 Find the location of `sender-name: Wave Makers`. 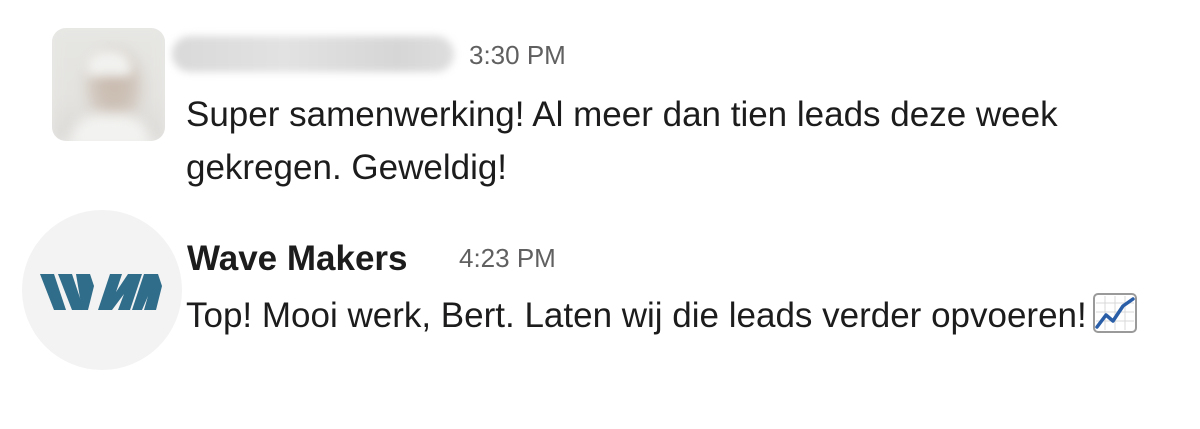

sender-name: Wave Makers is located at coordinates (297, 259).